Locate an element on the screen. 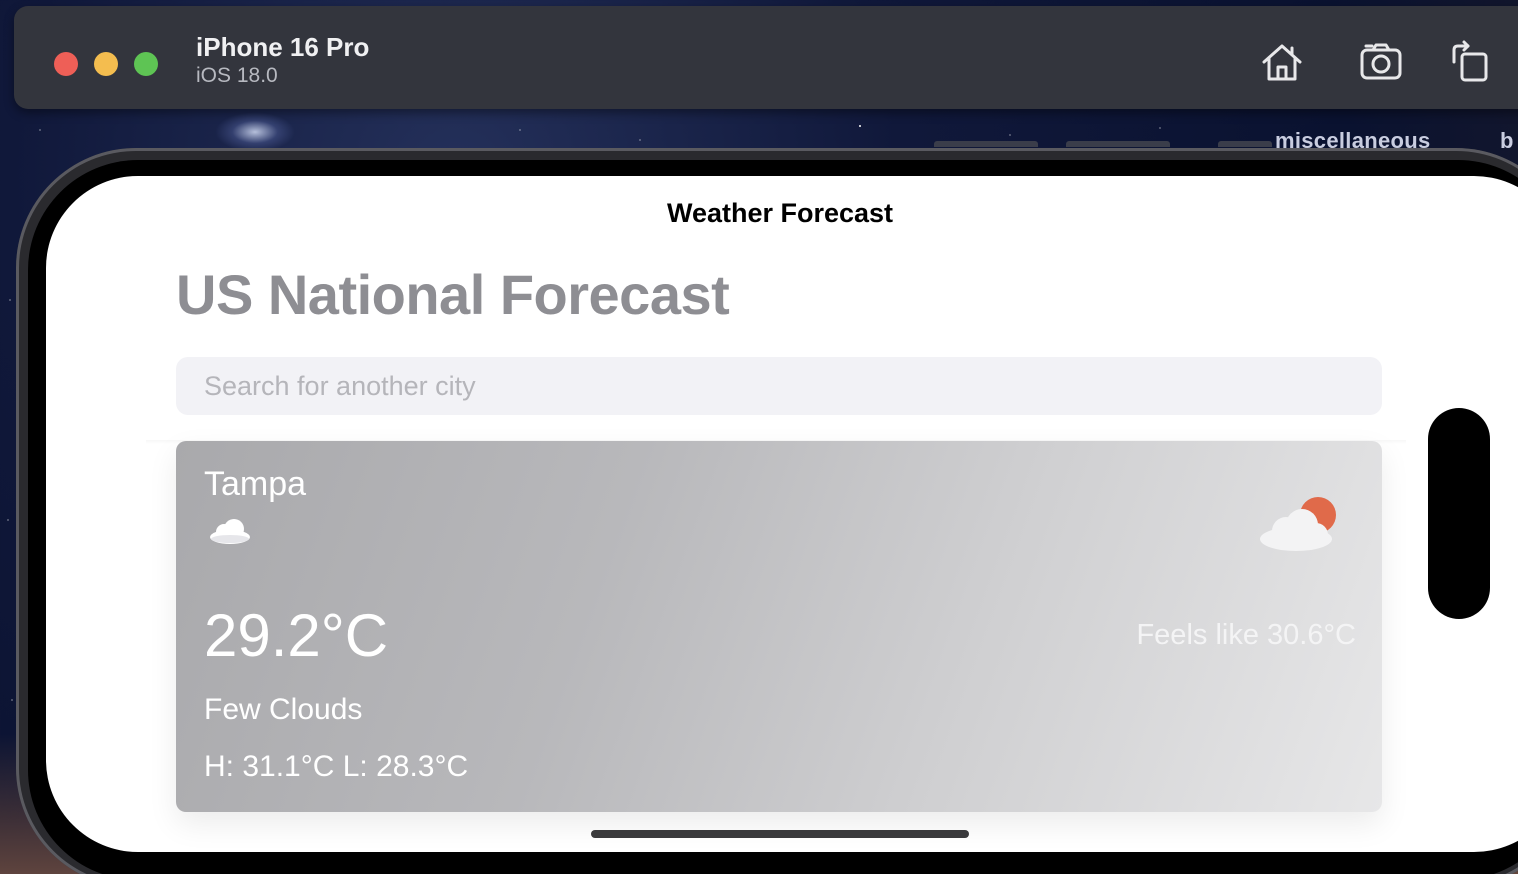 This screenshot has width=1518, height=874. high-low-temperature: H: 31.1°C L: 28.3°C is located at coordinates (336, 766).